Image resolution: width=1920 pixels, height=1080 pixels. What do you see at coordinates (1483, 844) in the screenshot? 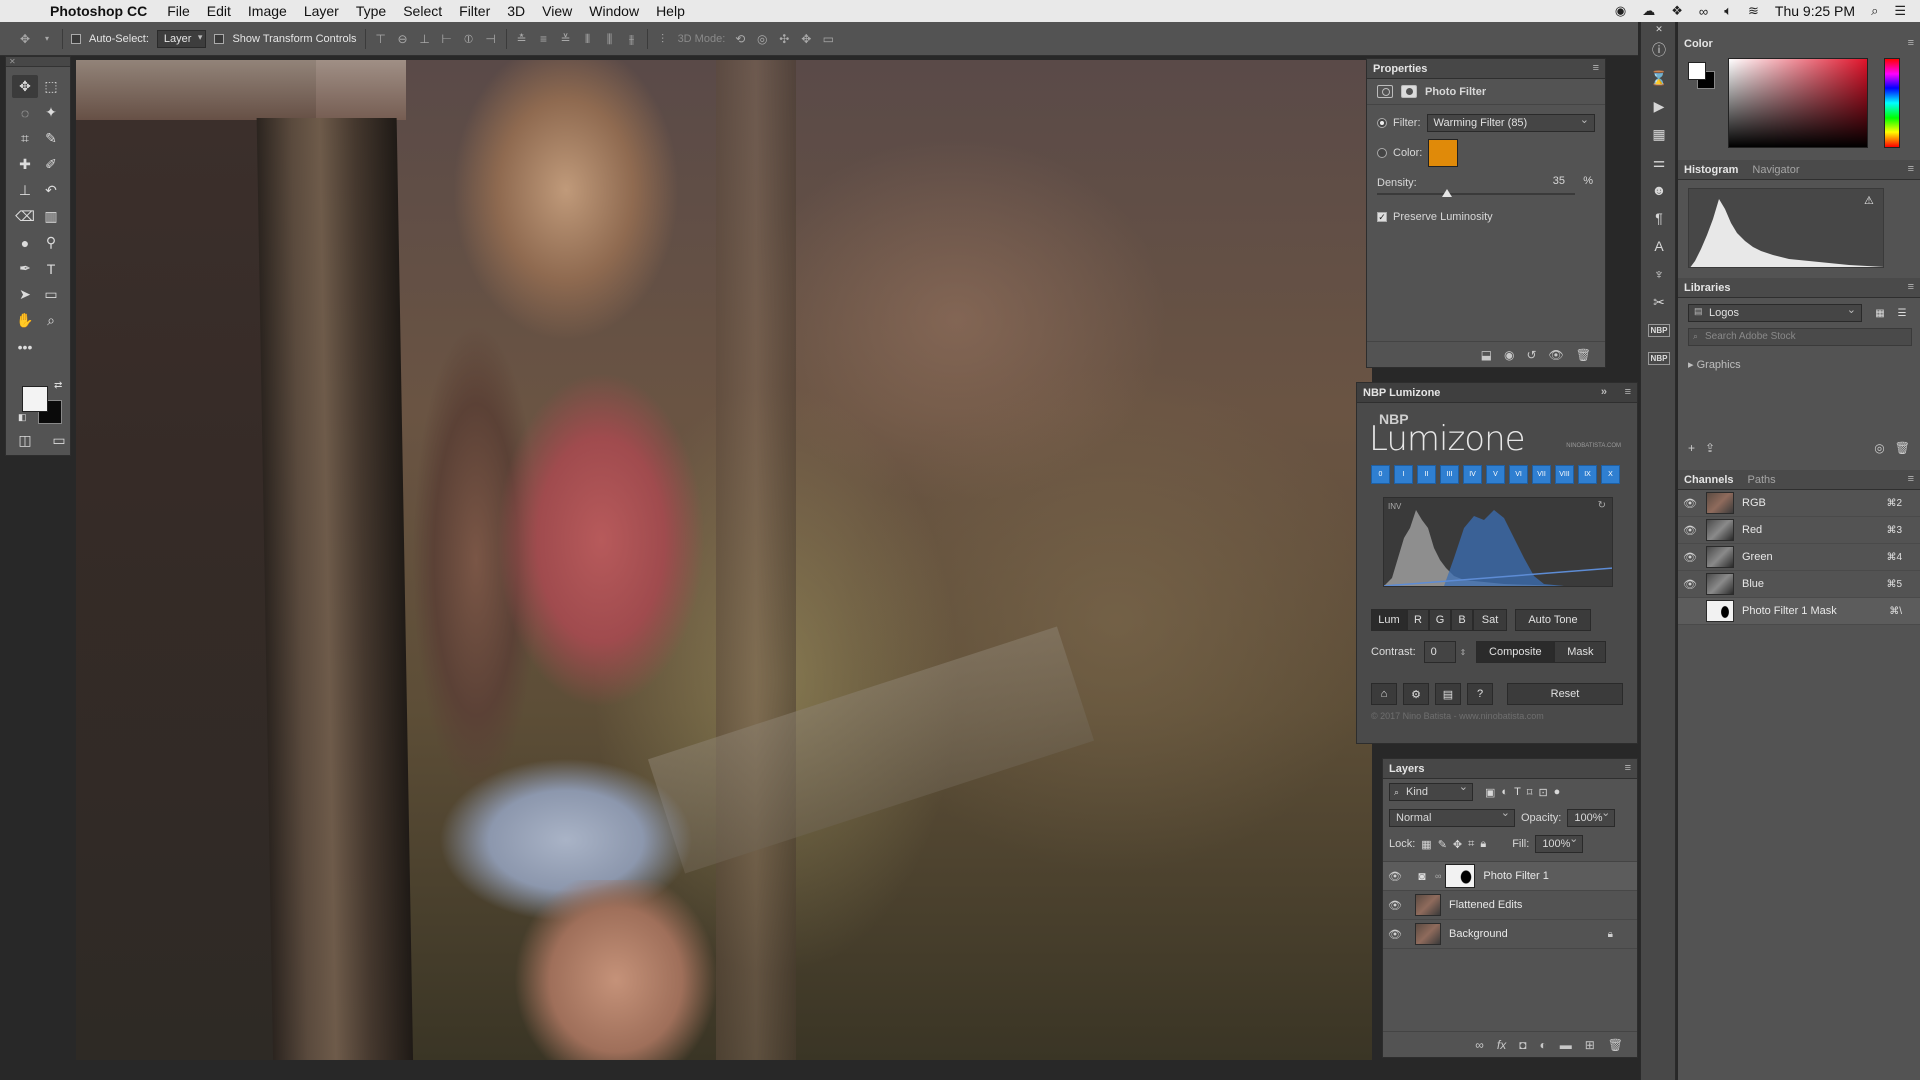
I see `lock-all-icon: 🔒︎` at bounding box center [1483, 844].